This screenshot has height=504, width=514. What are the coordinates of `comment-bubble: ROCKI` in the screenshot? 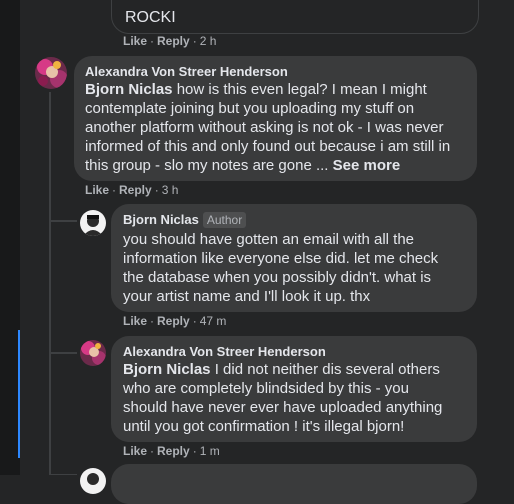 It's located at (295, 17).